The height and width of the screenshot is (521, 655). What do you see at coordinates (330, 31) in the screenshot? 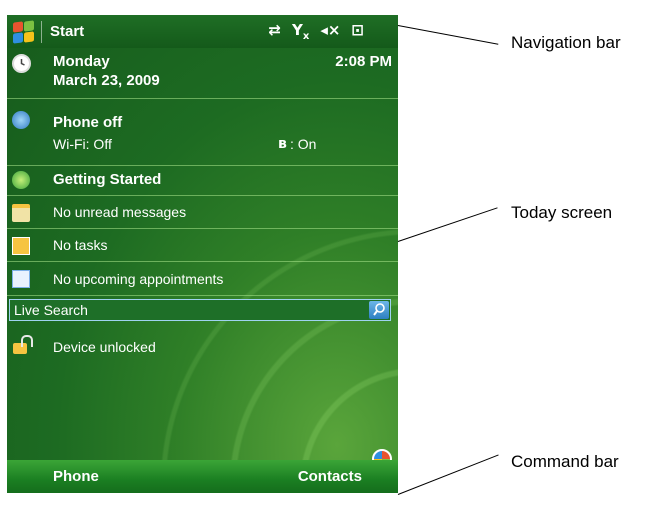
I see `speaker-muted-icon: ◂×` at bounding box center [330, 31].